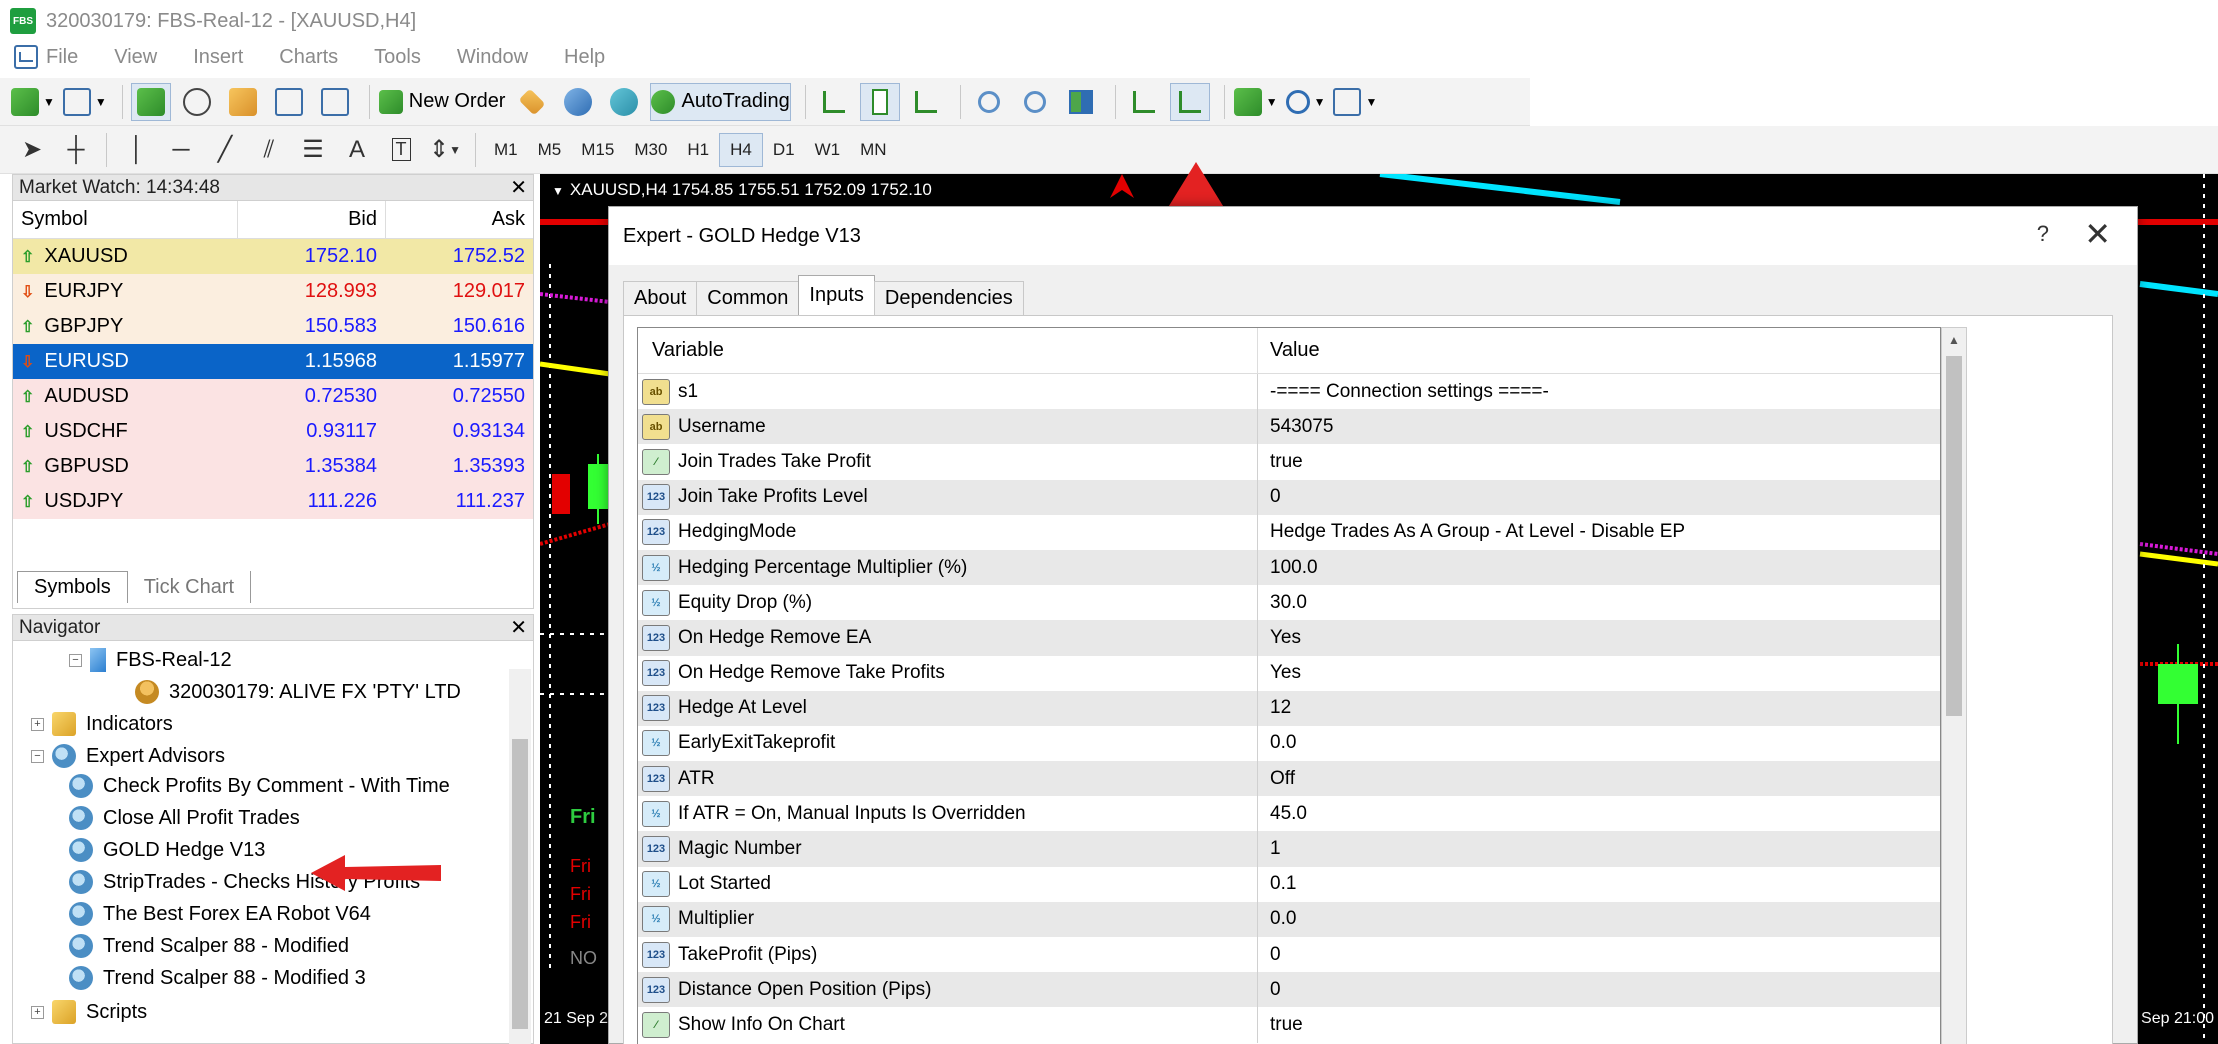 The width and height of the screenshot is (2218, 1044). Describe the element at coordinates (1289, 350) in the screenshot. I see `column-value: Value` at that location.